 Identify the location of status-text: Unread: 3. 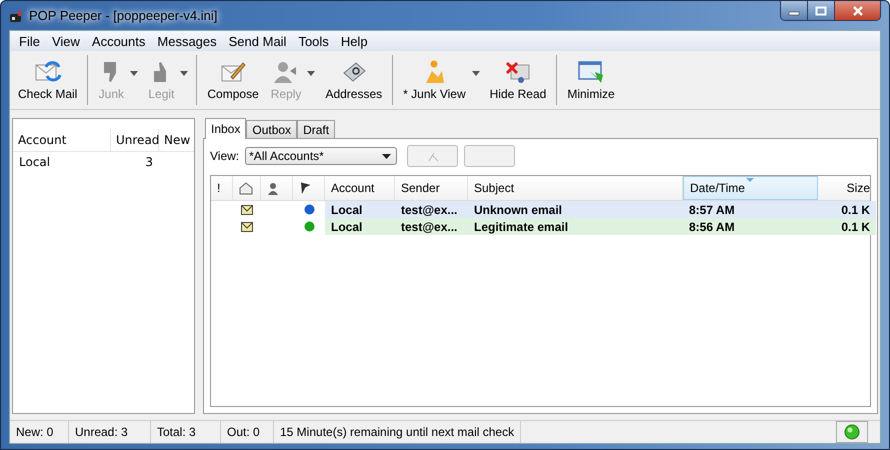
(110, 432).